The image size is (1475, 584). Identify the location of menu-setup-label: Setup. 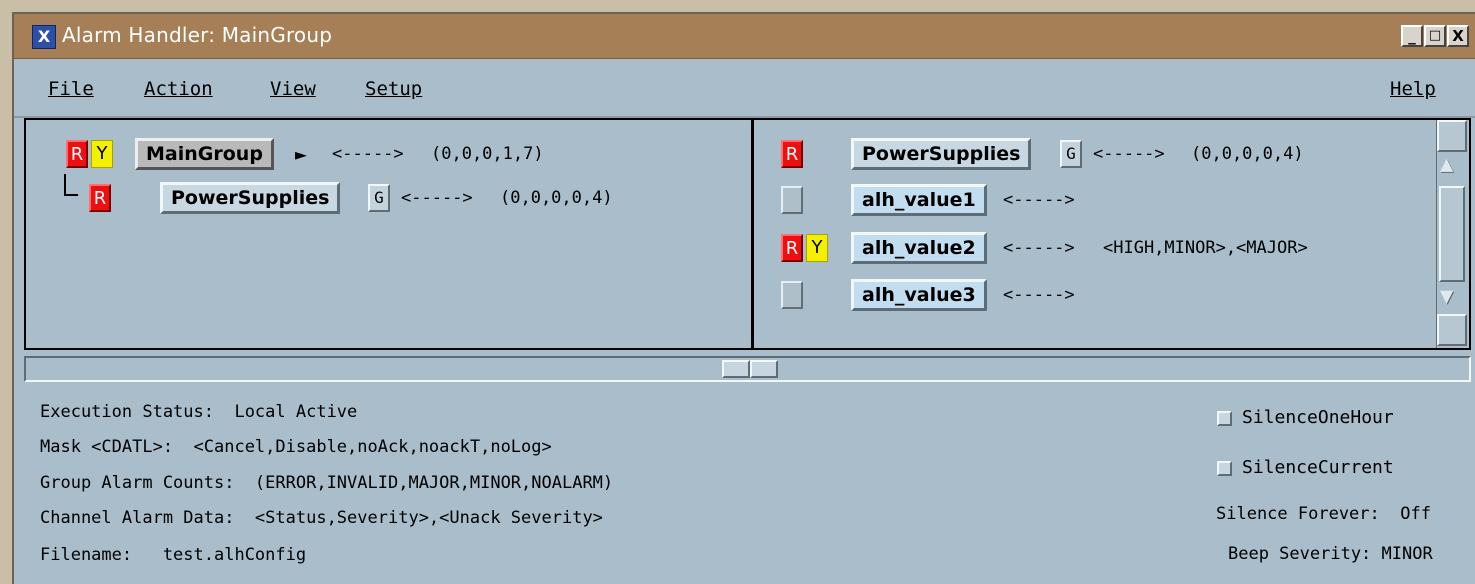
(394, 89).